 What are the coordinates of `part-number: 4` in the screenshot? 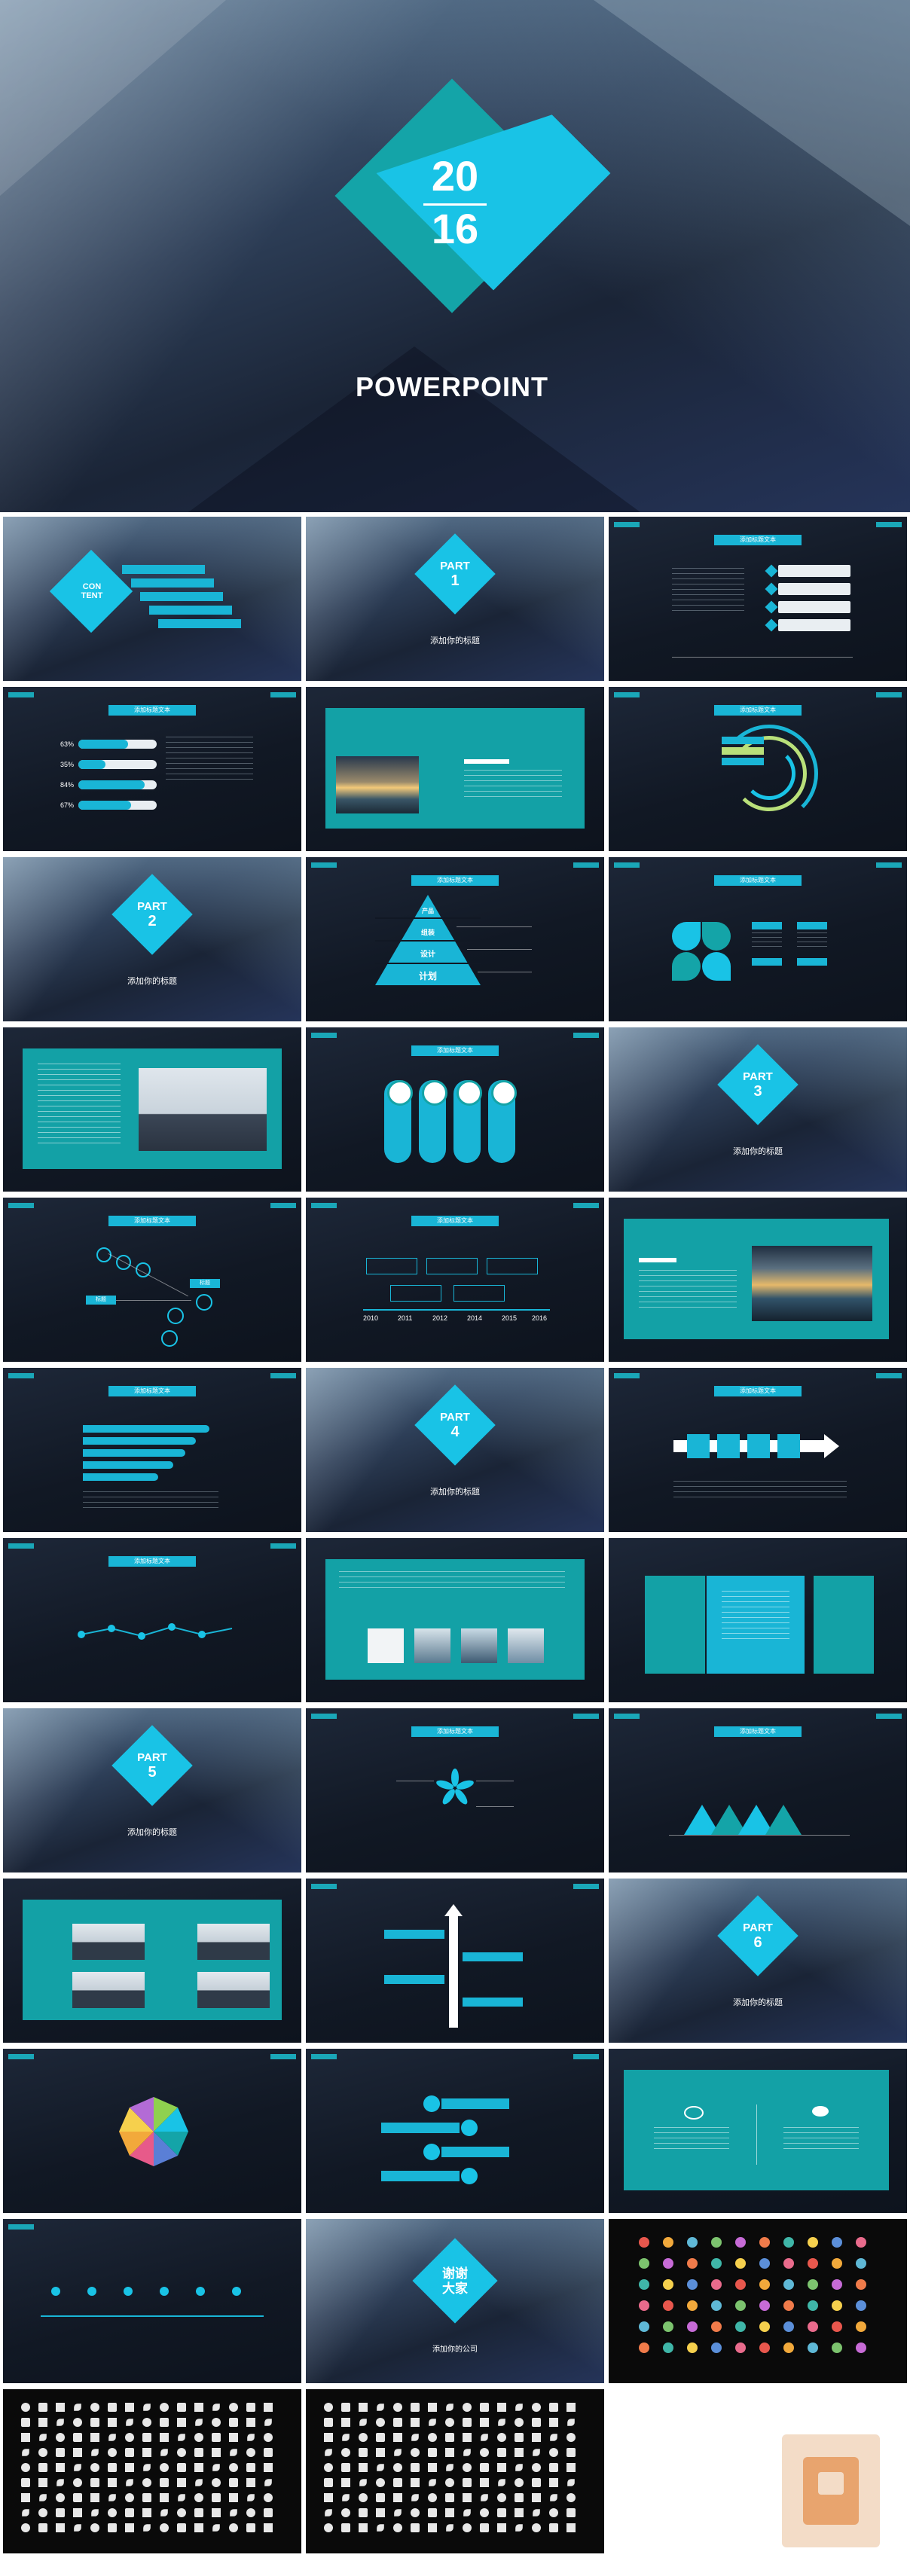 It's located at (455, 1432).